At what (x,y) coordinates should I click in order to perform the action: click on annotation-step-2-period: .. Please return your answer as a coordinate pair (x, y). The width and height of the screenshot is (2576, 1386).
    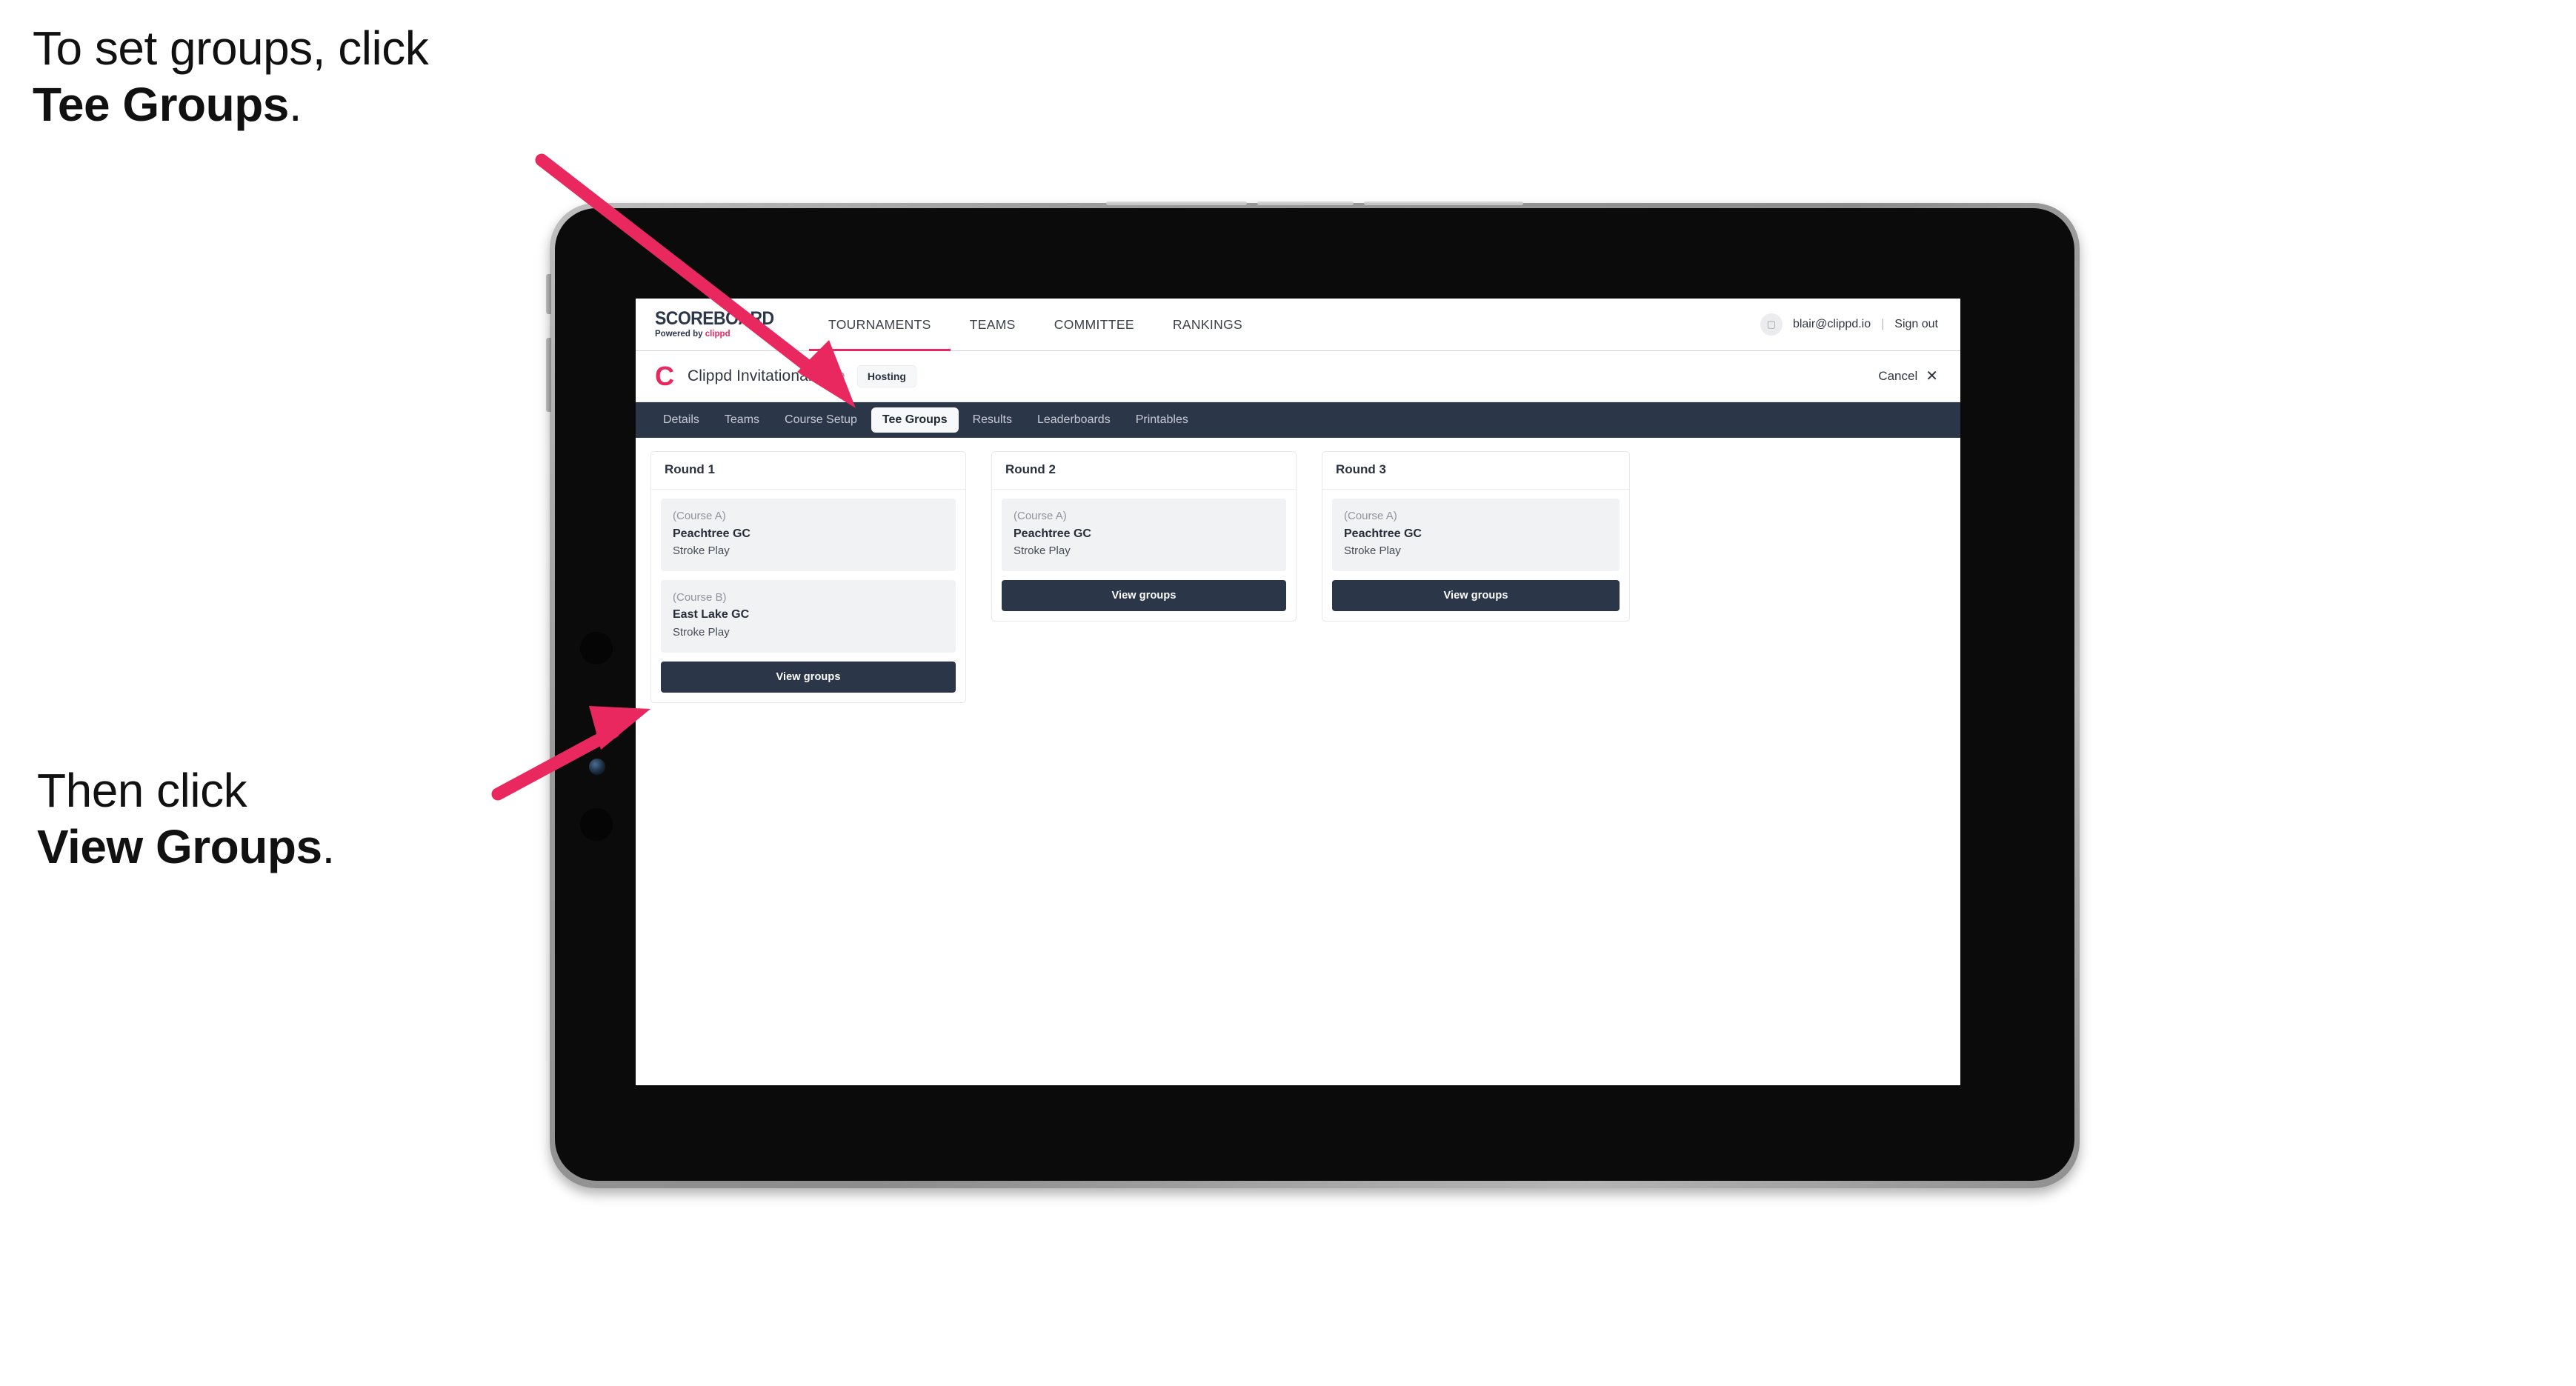
    Looking at the image, I should click on (329, 846).